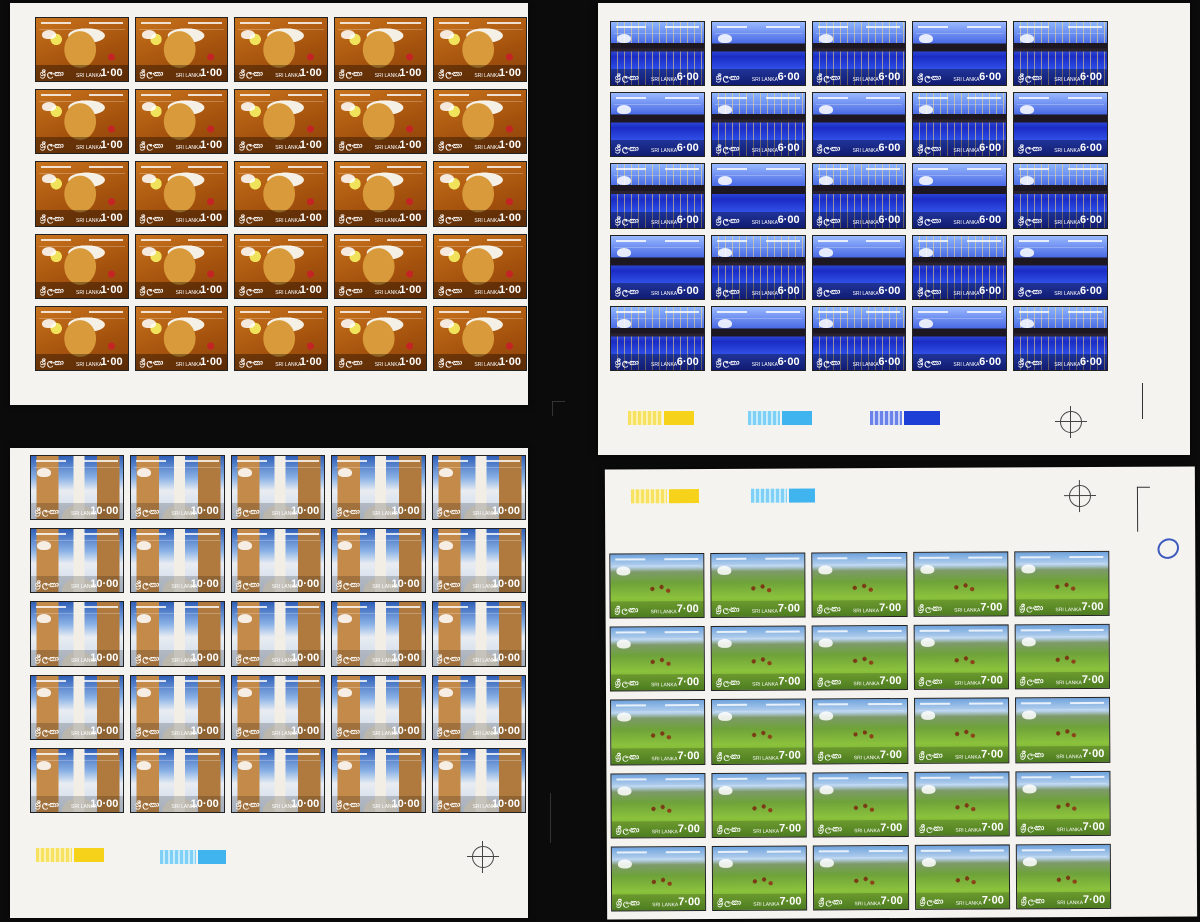 This screenshot has height=922, width=1200. I want to click on color-bar-yellow, so click(89, 855).